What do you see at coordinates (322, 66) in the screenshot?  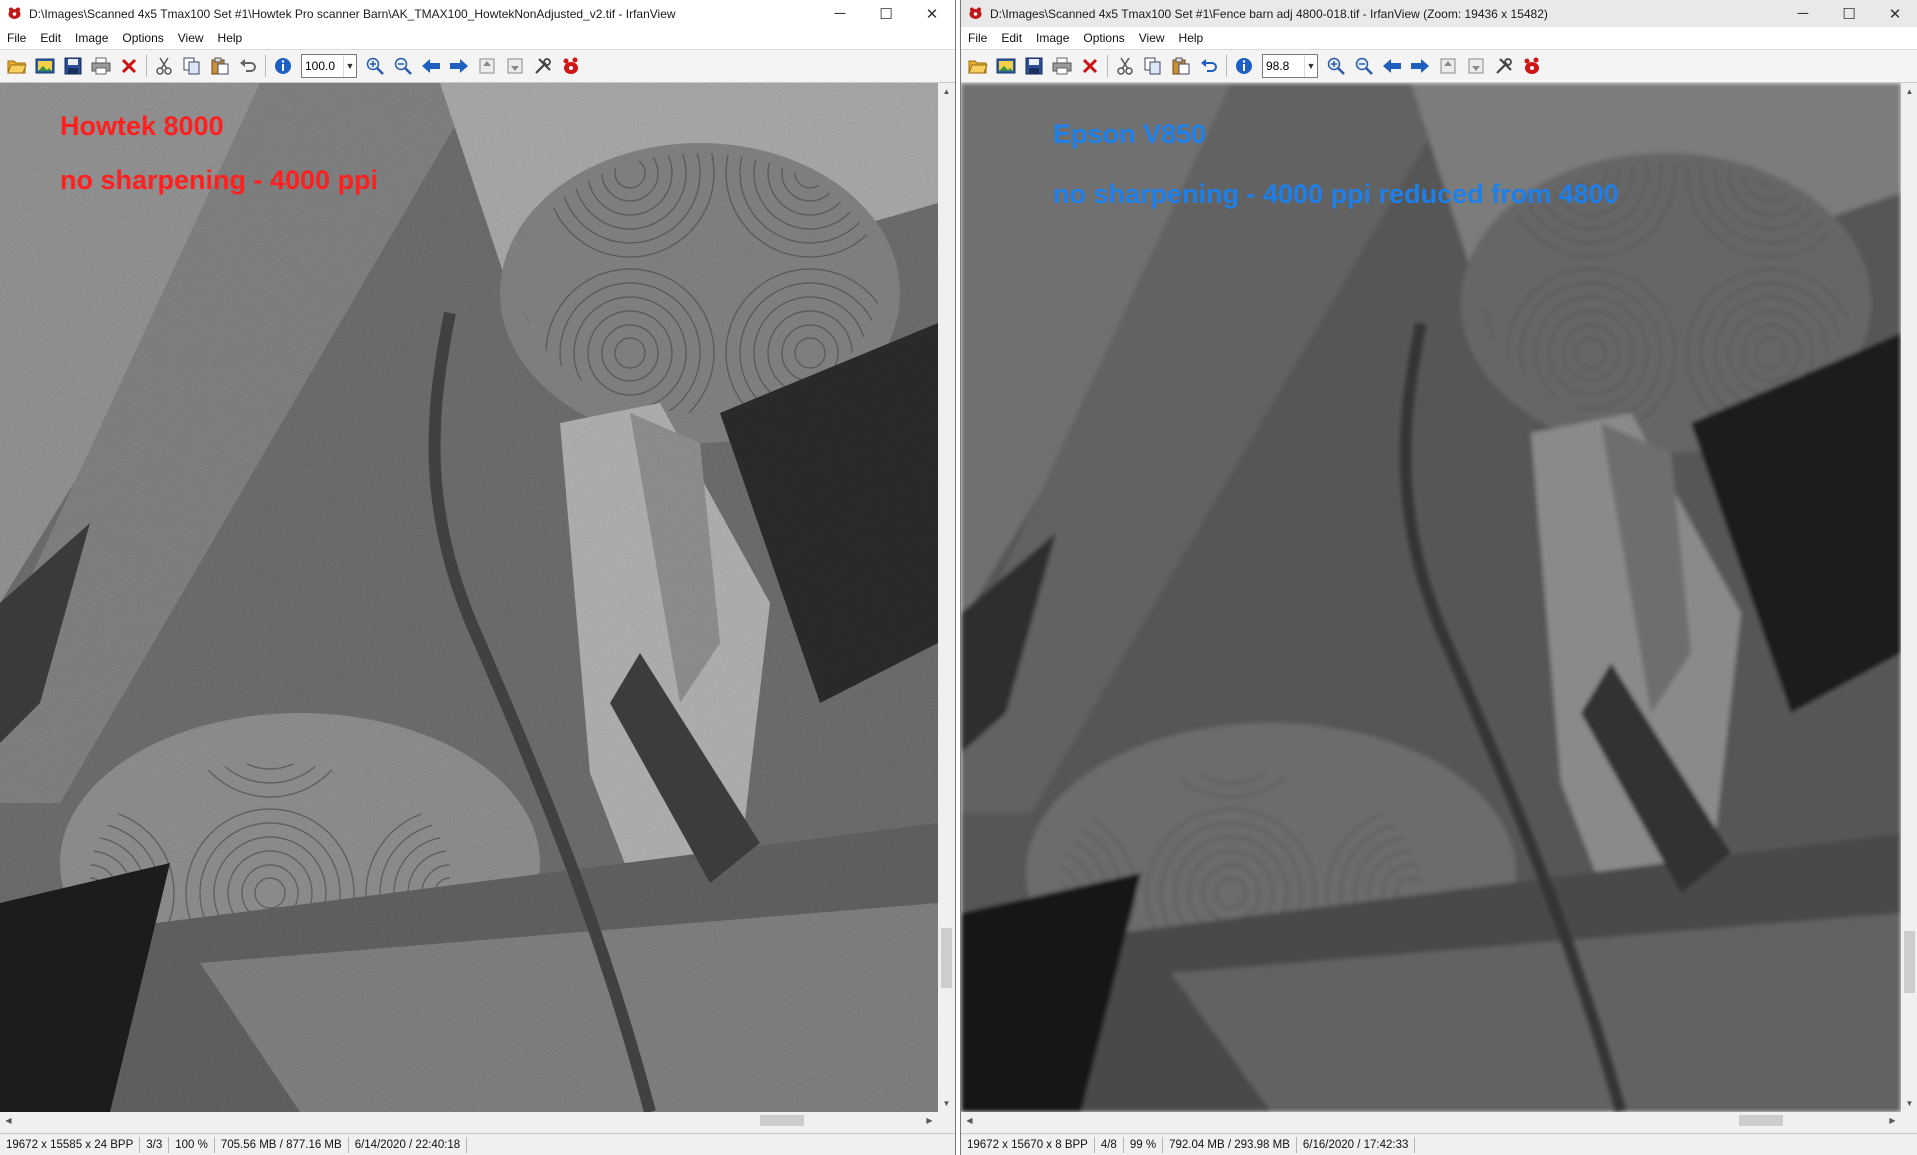 I see `zoom-value: 100.0` at bounding box center [322, 66].